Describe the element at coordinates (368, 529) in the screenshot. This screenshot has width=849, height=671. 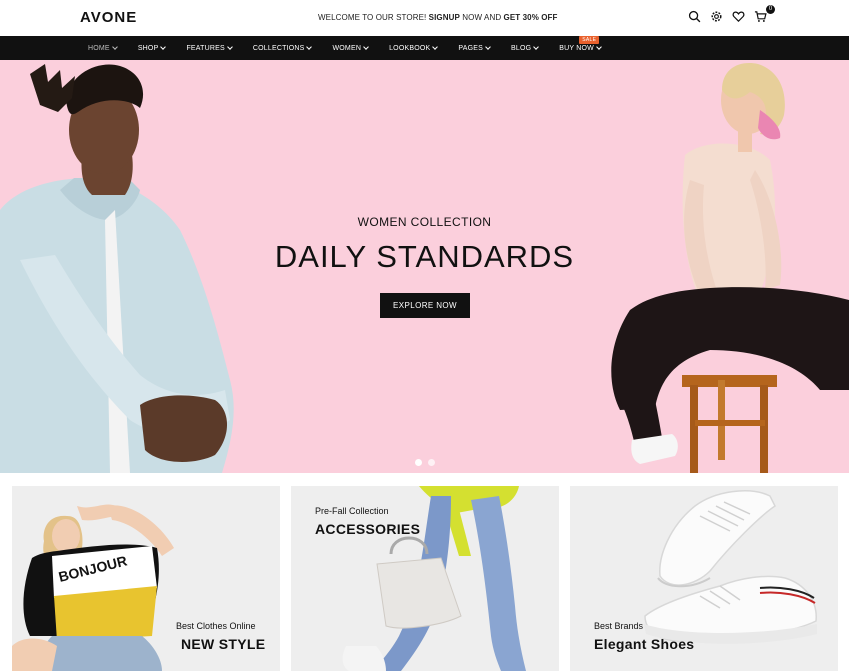
I see `banner-title: ACCESSORIES` at that location.